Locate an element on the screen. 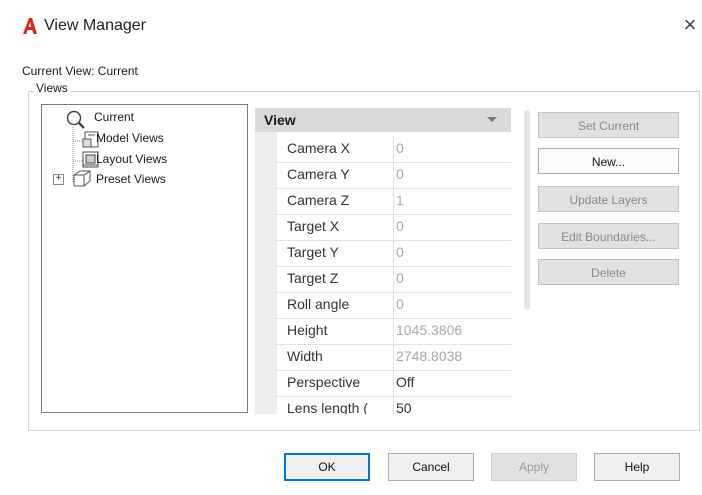 This screenshot has width=702, height=495. update-layers-button: Update Layers is located at coordinates (608, 199).